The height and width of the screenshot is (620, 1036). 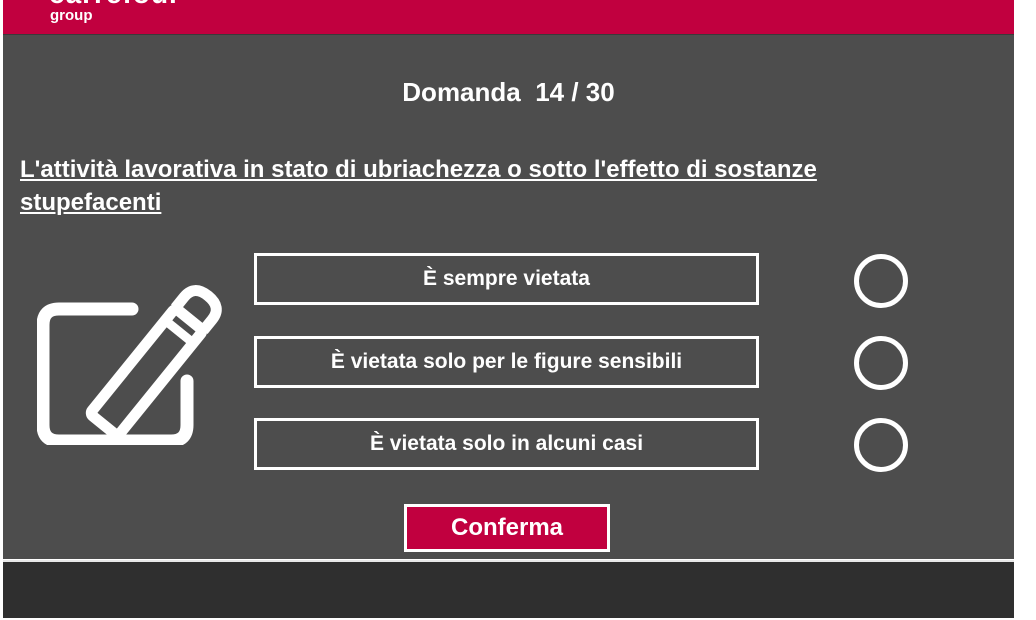 I want to click on answer-option-2-label: È vietata solo per le figure sensibili, so click(x=506, y=361).